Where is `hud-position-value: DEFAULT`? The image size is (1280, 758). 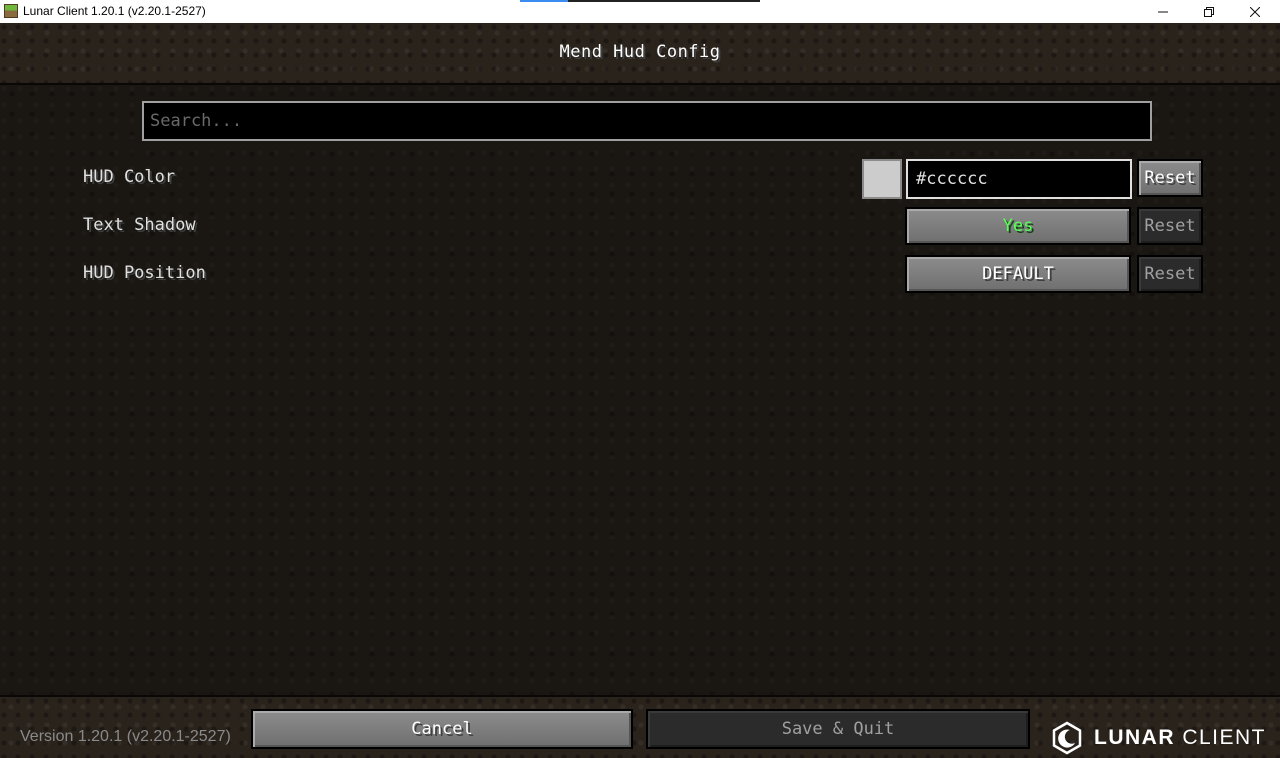
hud-position-value: DEFAULT is located at coordinates (1018, 274).